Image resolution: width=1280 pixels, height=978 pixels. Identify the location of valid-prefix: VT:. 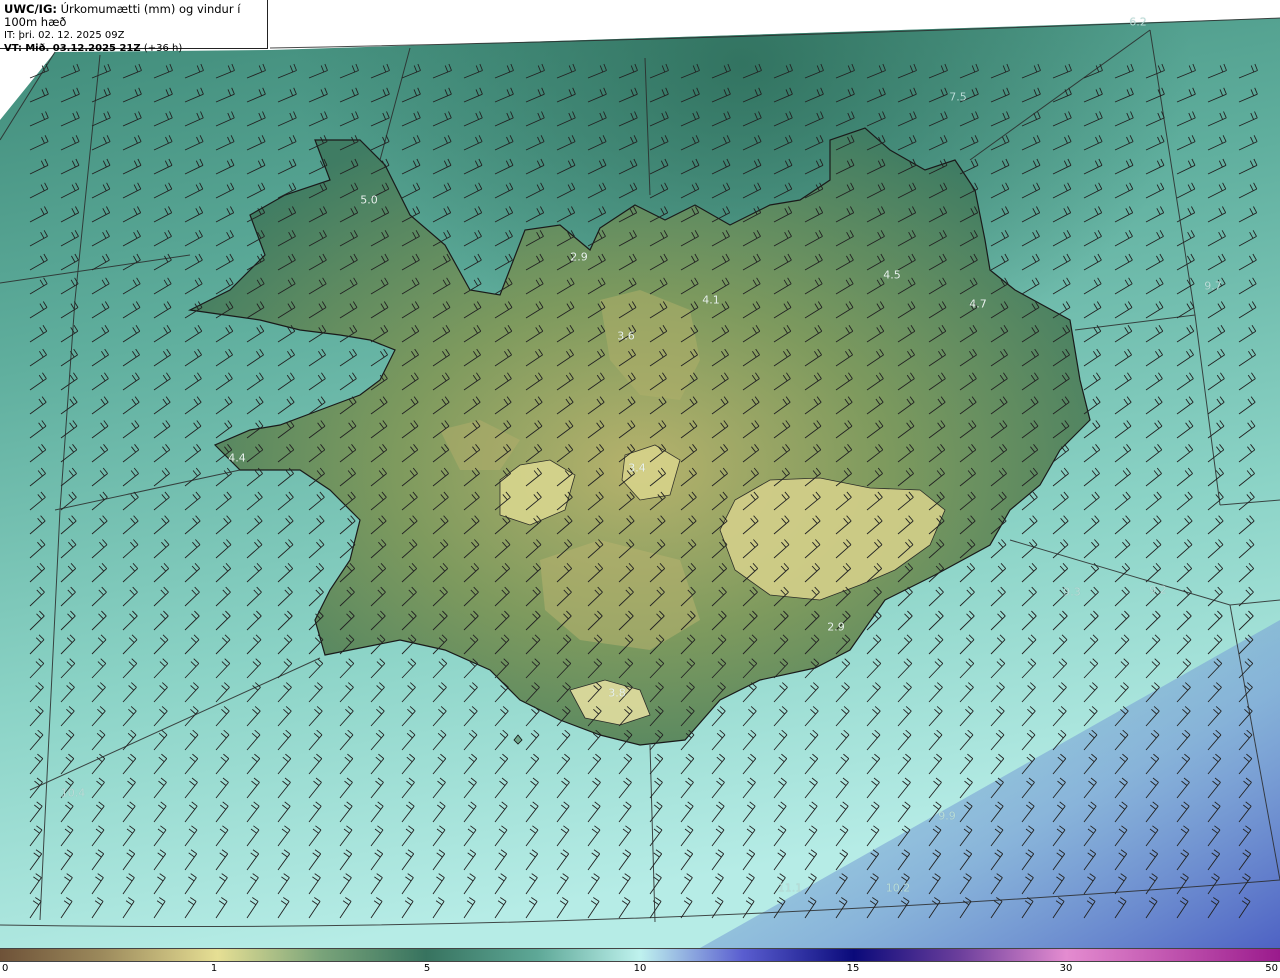
(13, 48).